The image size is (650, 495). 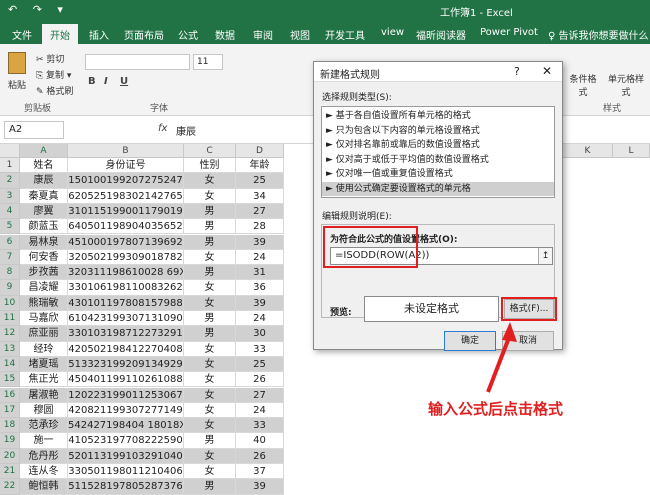 What do you see at coordinates (10, 472) in the screenshot?
I see `row-header: 21` at bounding box center [10, 472].